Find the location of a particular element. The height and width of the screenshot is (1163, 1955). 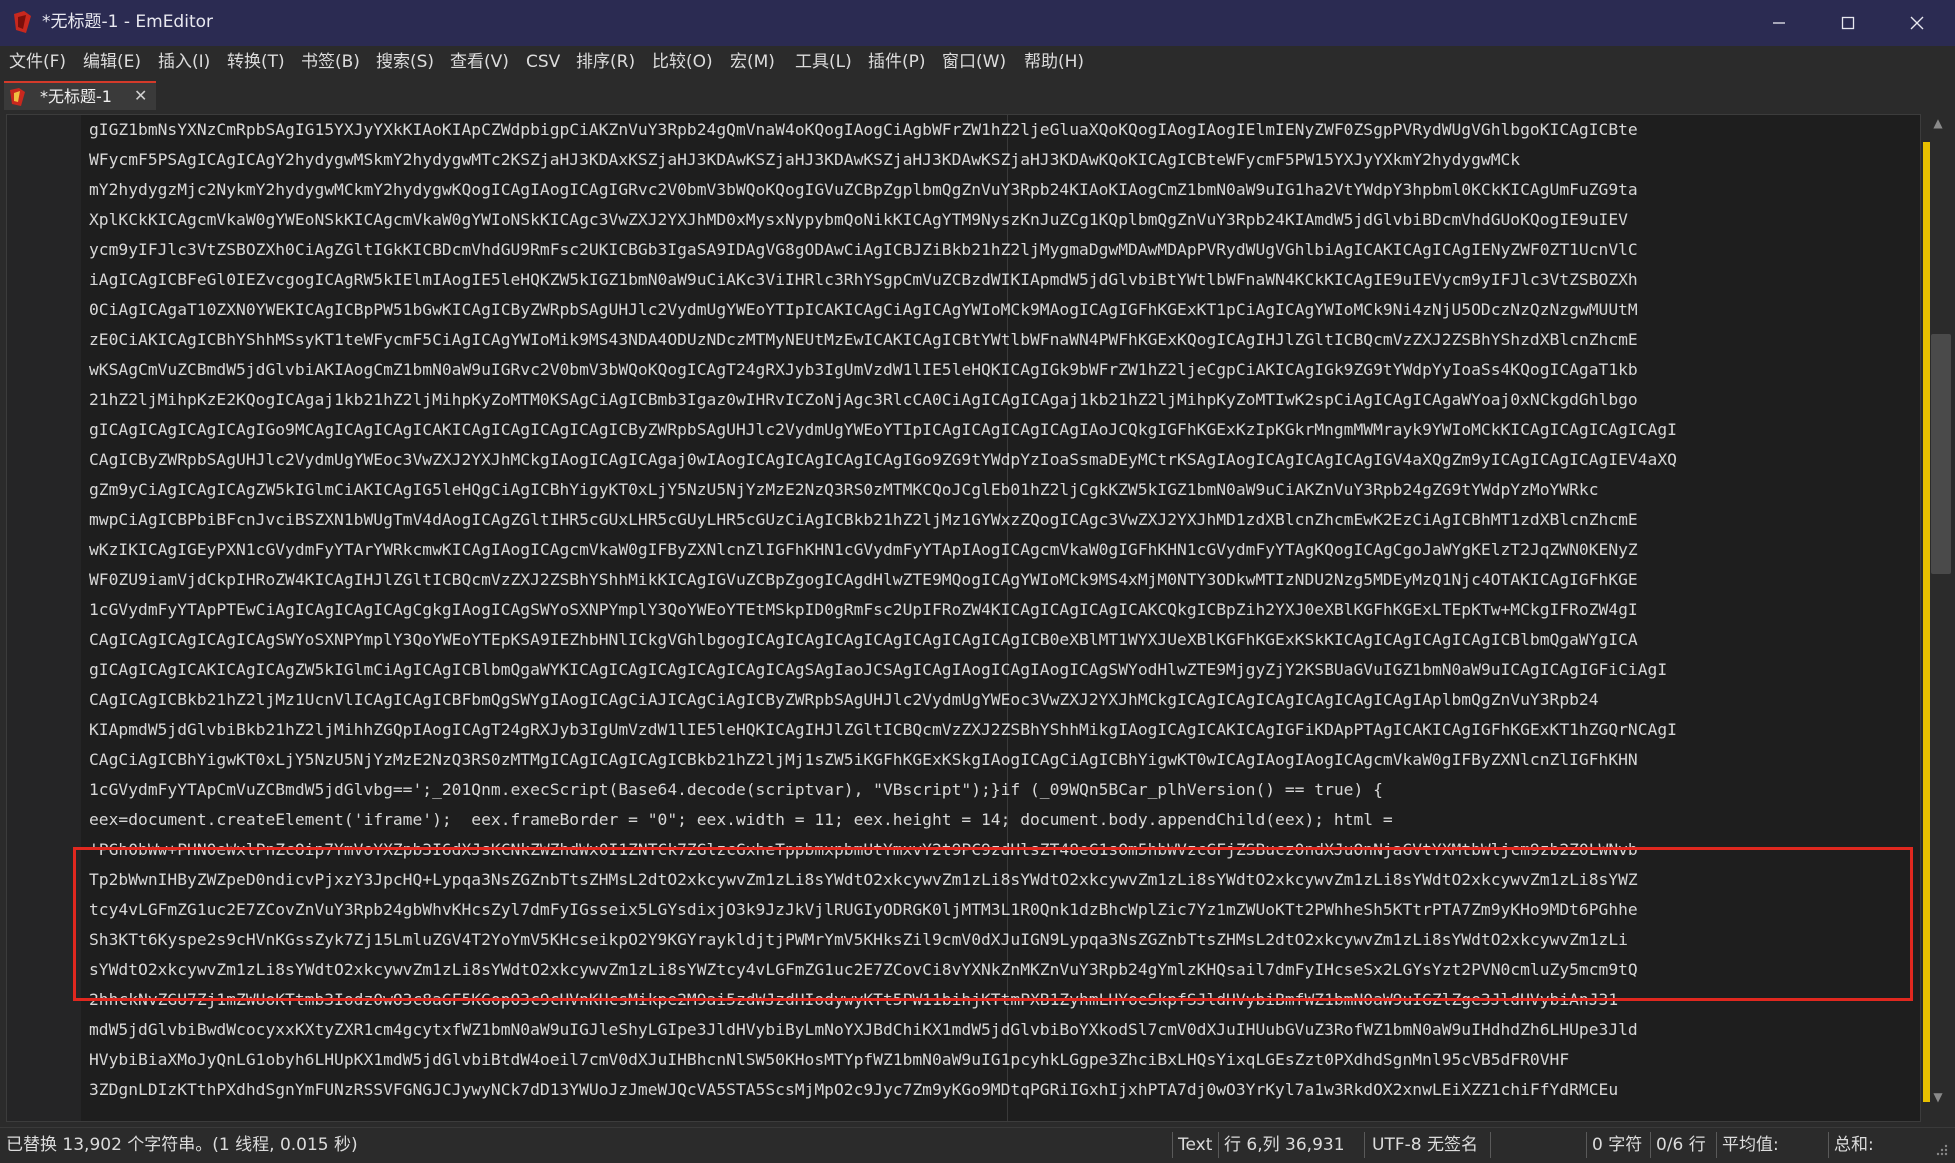

minimize-button is located at coordinates (1779, 23).